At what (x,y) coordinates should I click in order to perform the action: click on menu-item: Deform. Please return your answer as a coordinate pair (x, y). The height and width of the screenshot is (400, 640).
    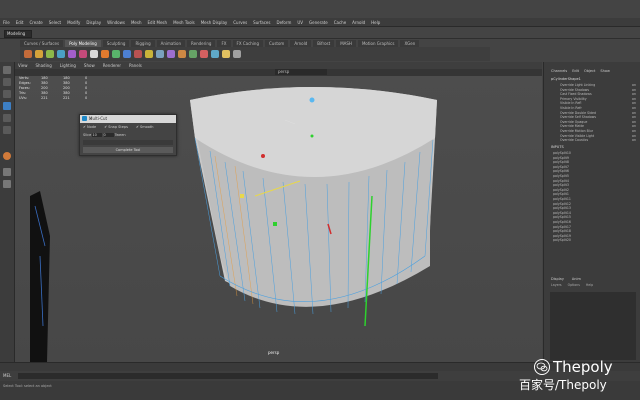
    Looking at the image, I should click on (283, 22).